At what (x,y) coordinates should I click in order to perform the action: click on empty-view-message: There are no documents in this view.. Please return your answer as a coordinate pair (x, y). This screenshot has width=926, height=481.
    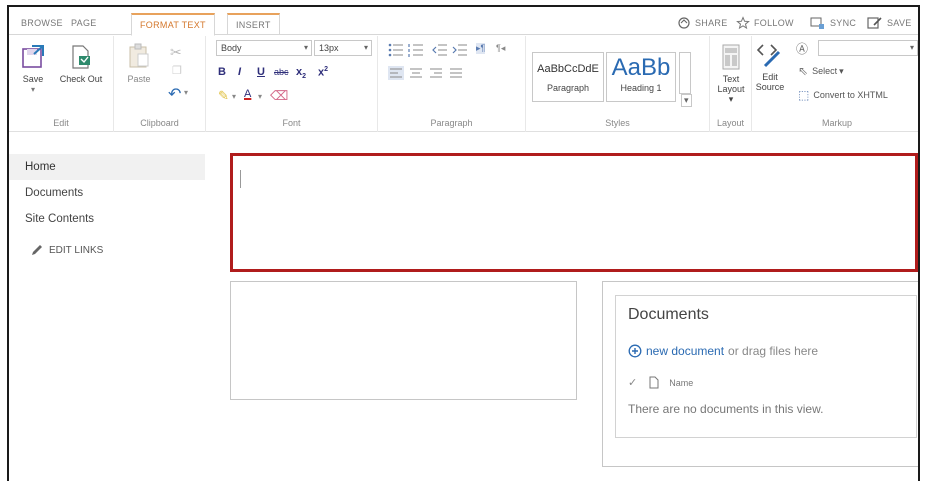
    Looking at the image, I should click on (726, 409).